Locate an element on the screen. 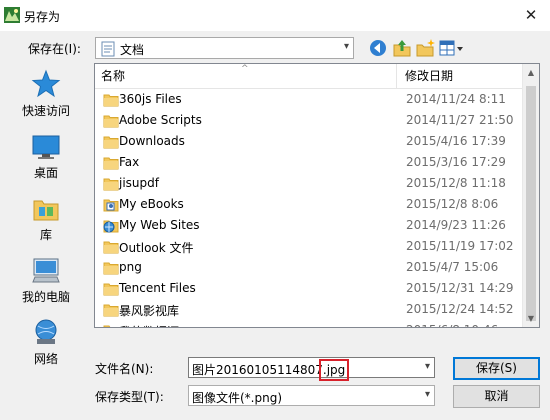 Image resolution: width=550 pixels, height=420 pixels. vertical-scrollbar: ▲ ▼ is located at coordinates (530, 195).